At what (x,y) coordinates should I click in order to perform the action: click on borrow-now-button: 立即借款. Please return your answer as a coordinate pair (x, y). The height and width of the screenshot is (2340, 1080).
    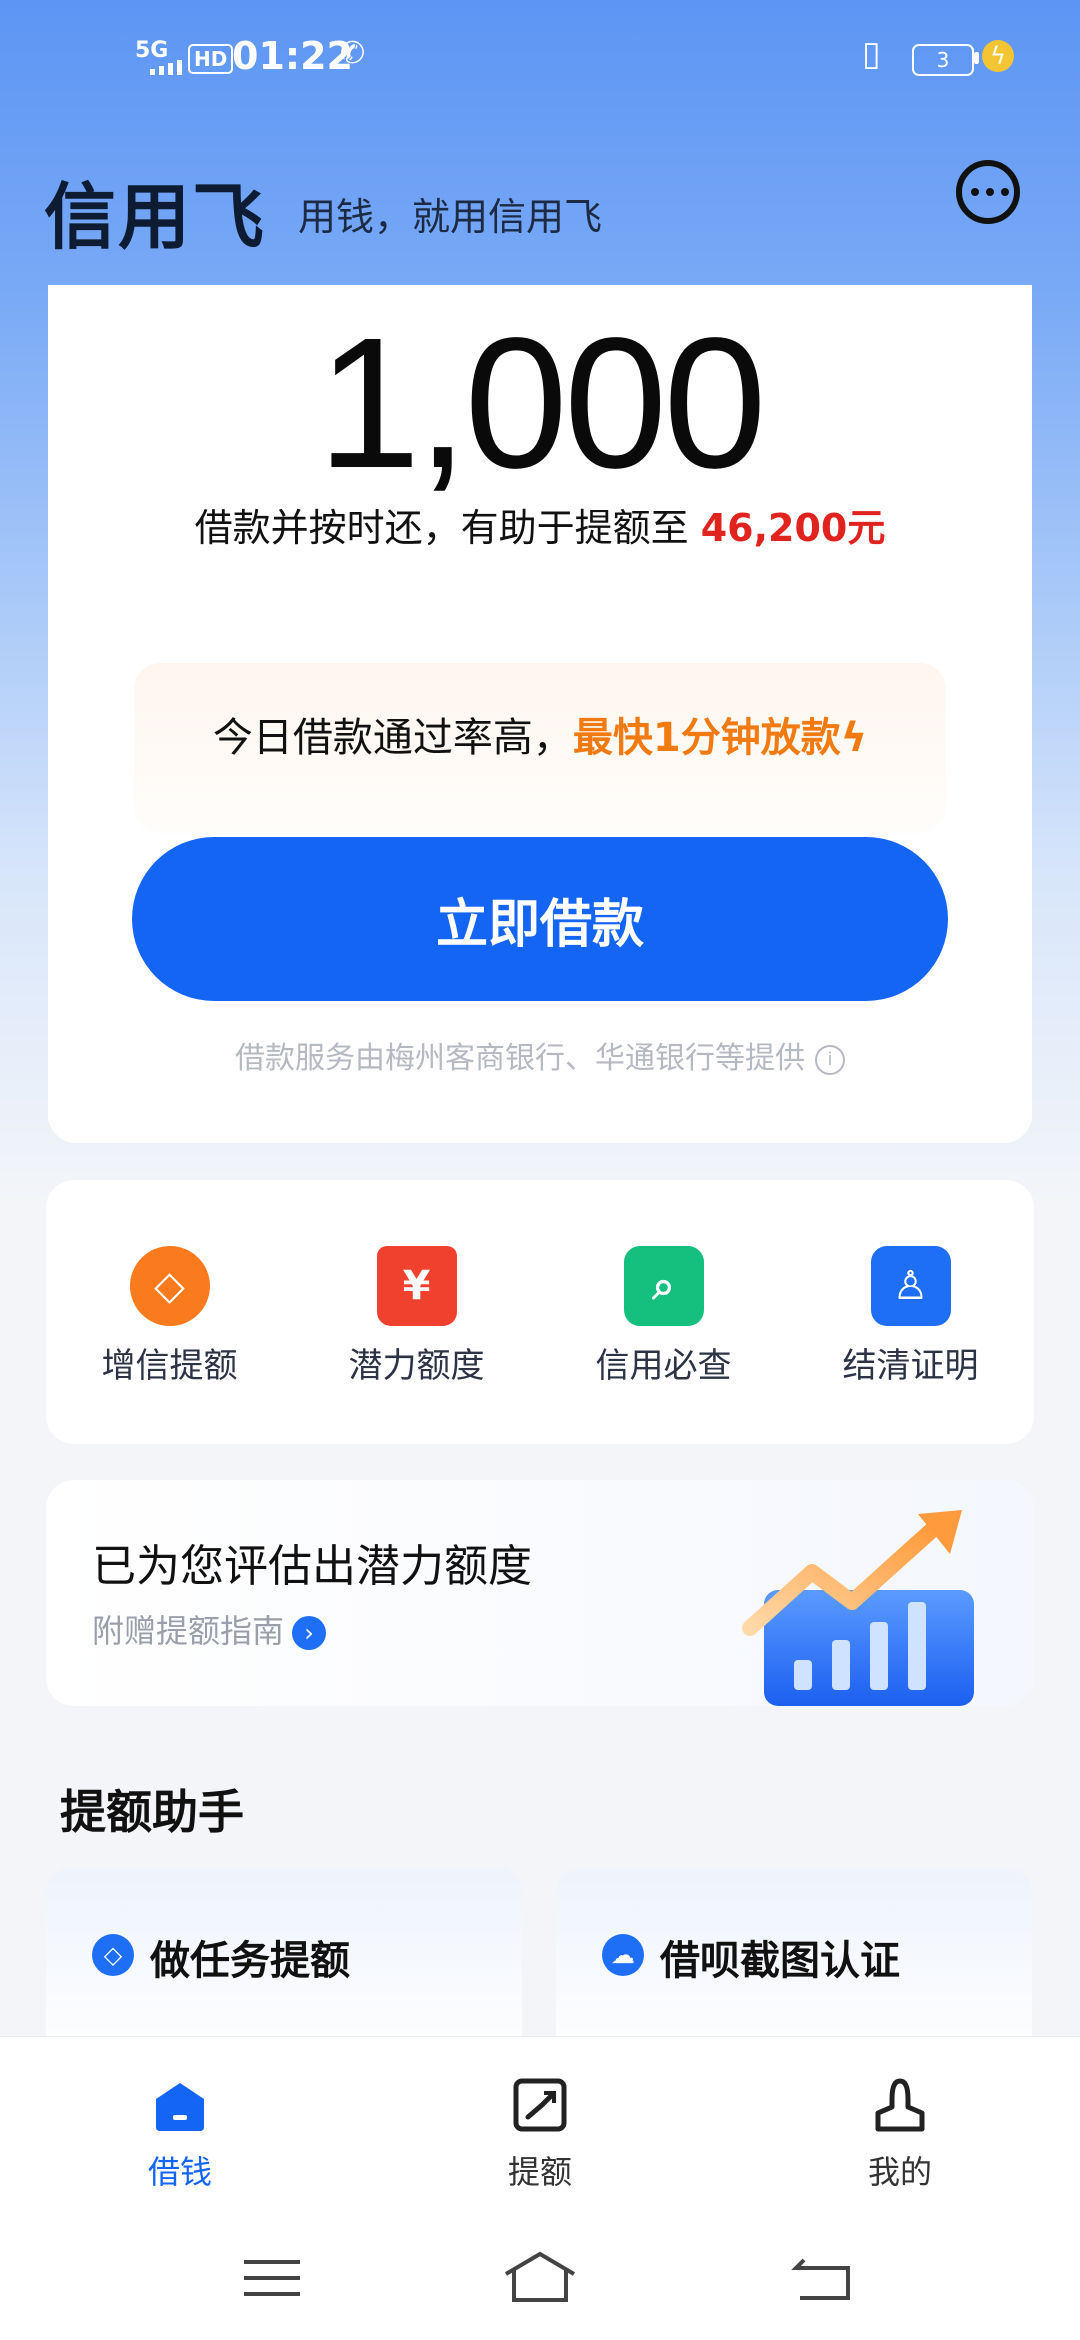
    Looking at the image, I should click on (540, 919).